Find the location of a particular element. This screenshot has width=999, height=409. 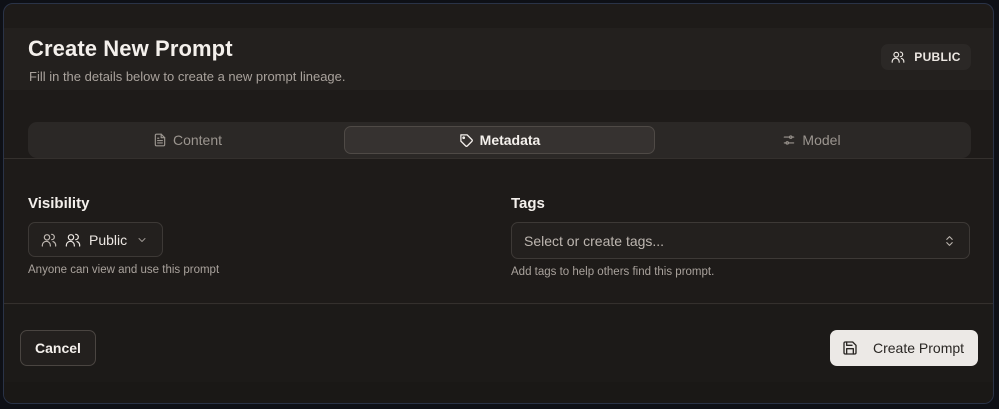

visibility-helper: Anyone can view and use this prompt is located at coordinates (124, 270).